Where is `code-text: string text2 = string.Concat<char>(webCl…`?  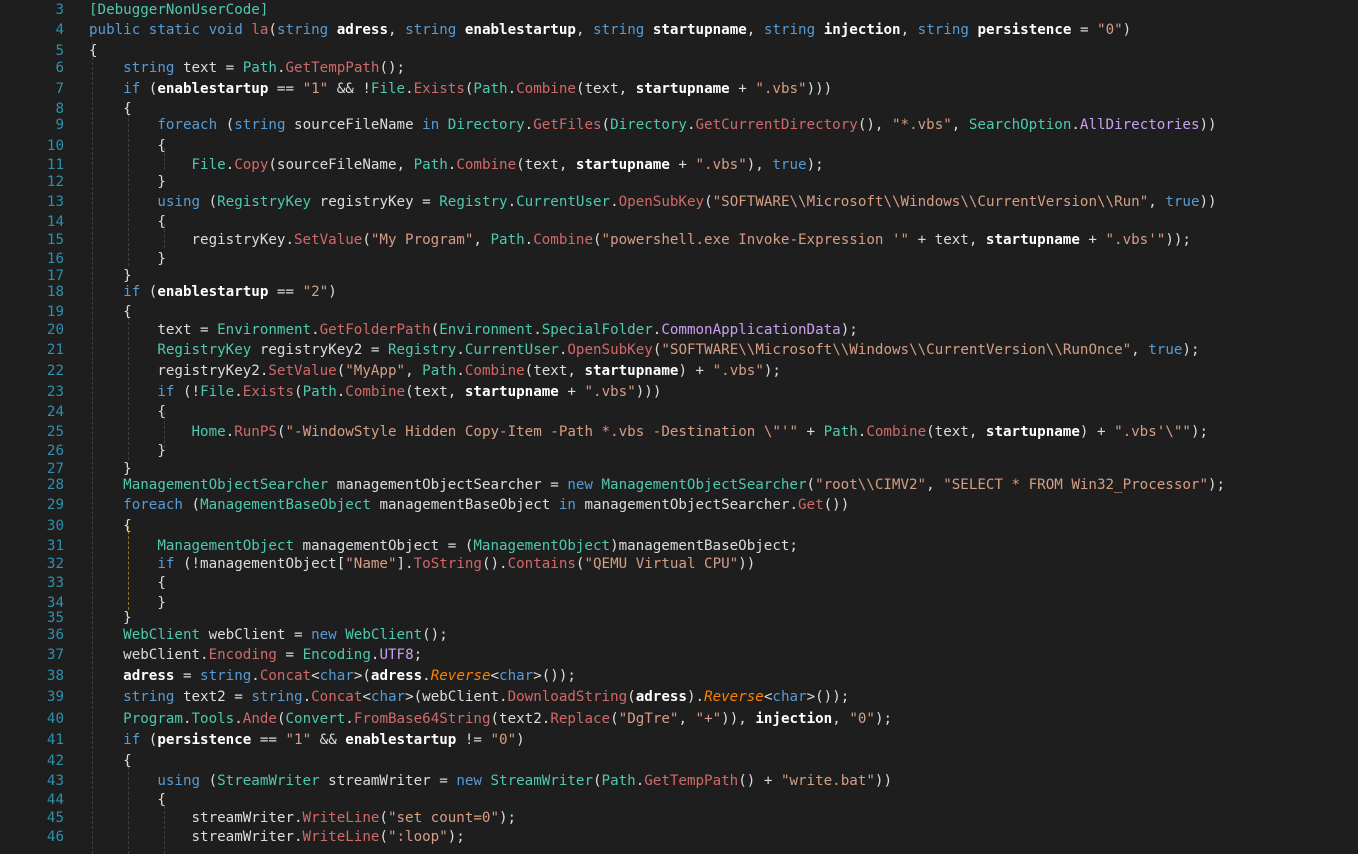 code-text: string text2 = string.Concat<char>(webCl… is located at coordinates (469, 697).